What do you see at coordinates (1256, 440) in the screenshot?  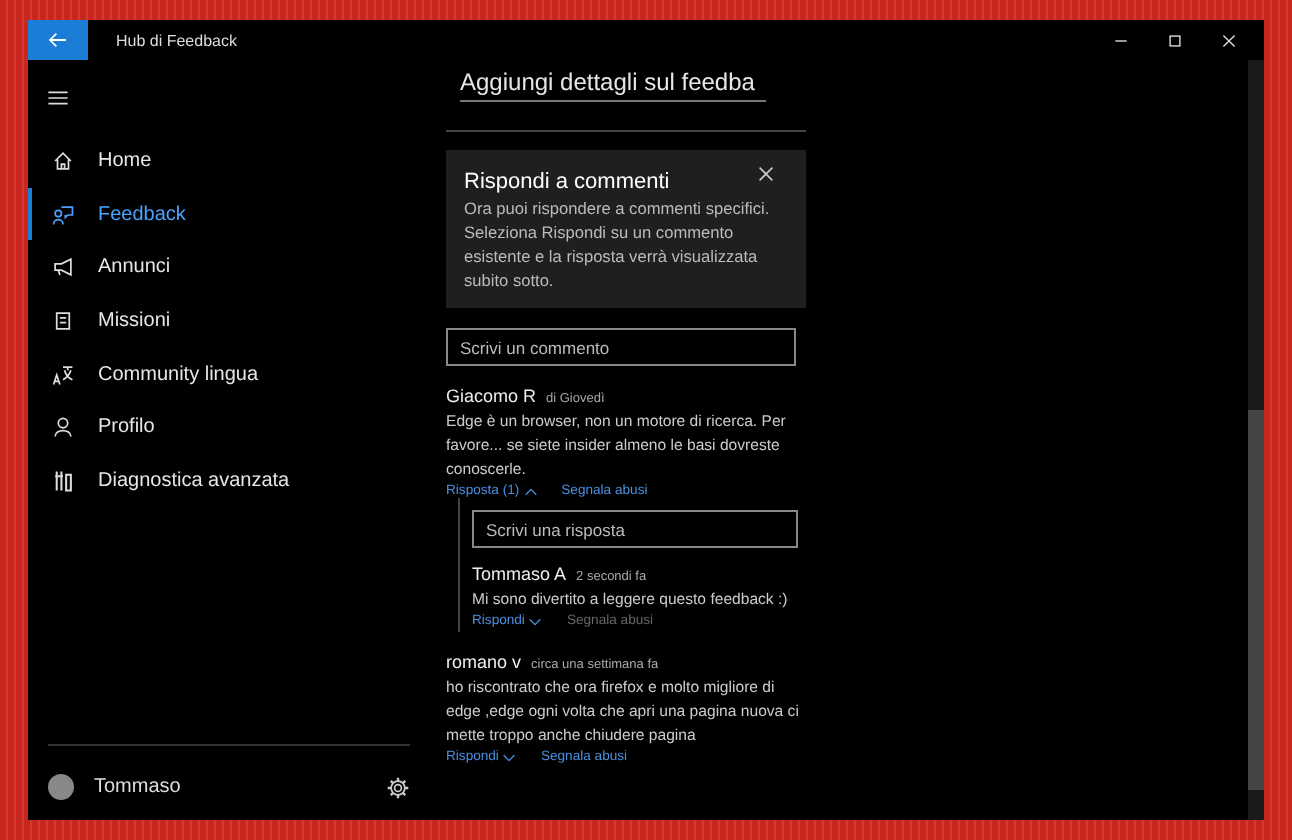 I see `scrollbar` at bounding box center [1256, 440].